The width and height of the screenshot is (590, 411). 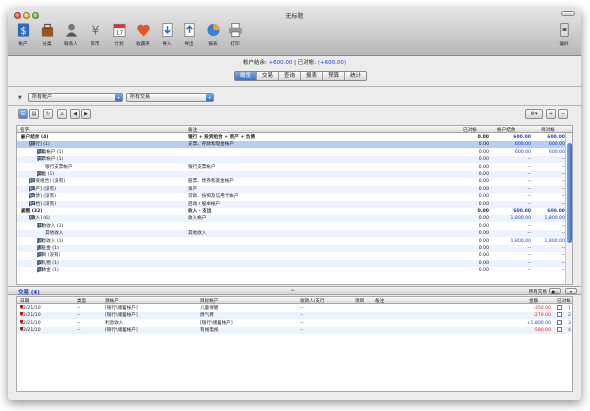 What do you see at coordinates (246, 76) in the screenshot?
I see `tab-overview: 概览` at bounding box center [246, 76].